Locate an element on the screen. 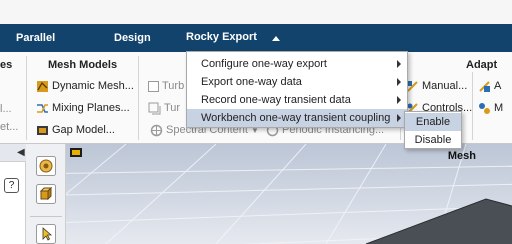 Image resolution: width=512 pixels, height=244 pixels. menu-item-label: Export one-way data is located at coordinates (251, 82).